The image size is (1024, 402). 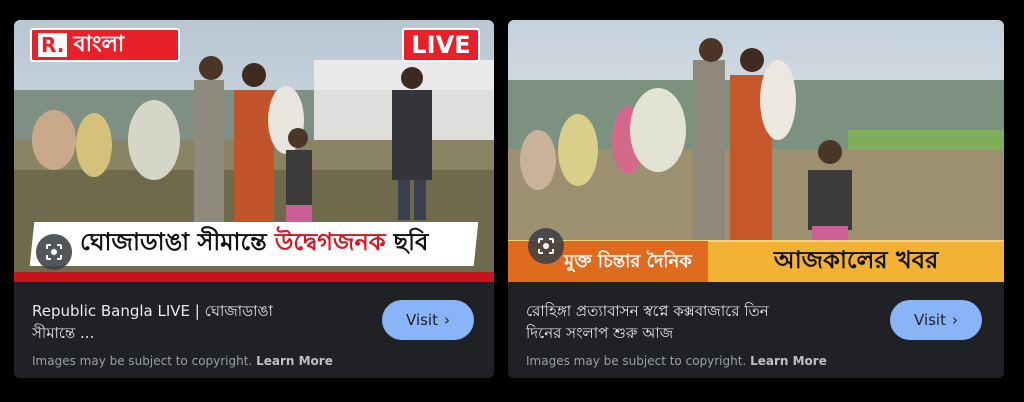 What do you see at coordinates (676, 333) in the screenshot?
I see `result-title-line-2: দিনের সংলাপ শুরু আজ` at bounding box center [676, 333].